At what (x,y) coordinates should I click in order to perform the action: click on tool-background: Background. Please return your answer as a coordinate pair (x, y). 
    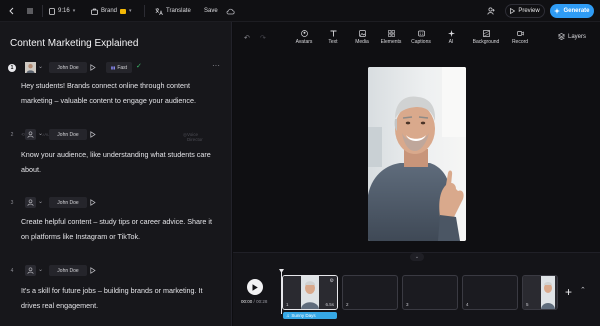
    Looking at the image, I should click on (486, 40).